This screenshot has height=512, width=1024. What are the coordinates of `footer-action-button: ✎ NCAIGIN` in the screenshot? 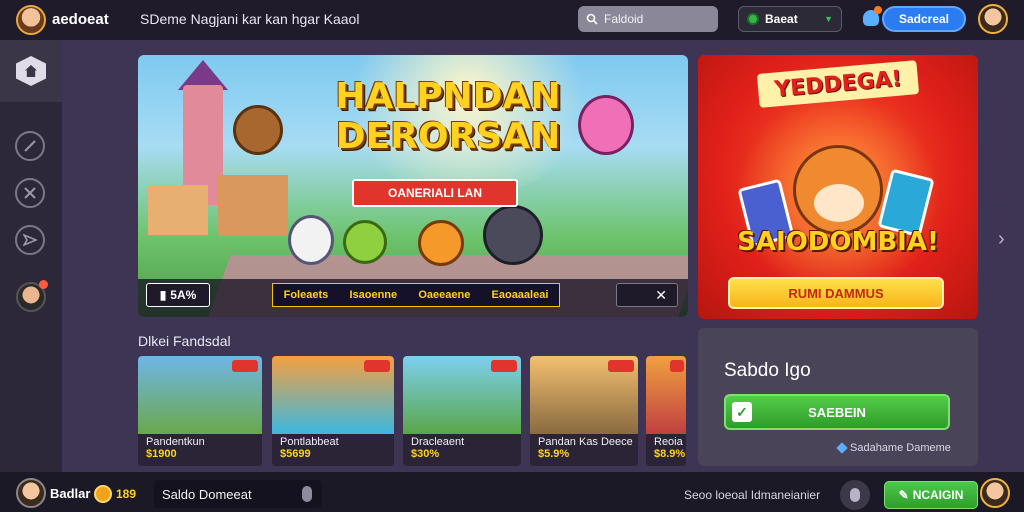 It's located at (931, 495).